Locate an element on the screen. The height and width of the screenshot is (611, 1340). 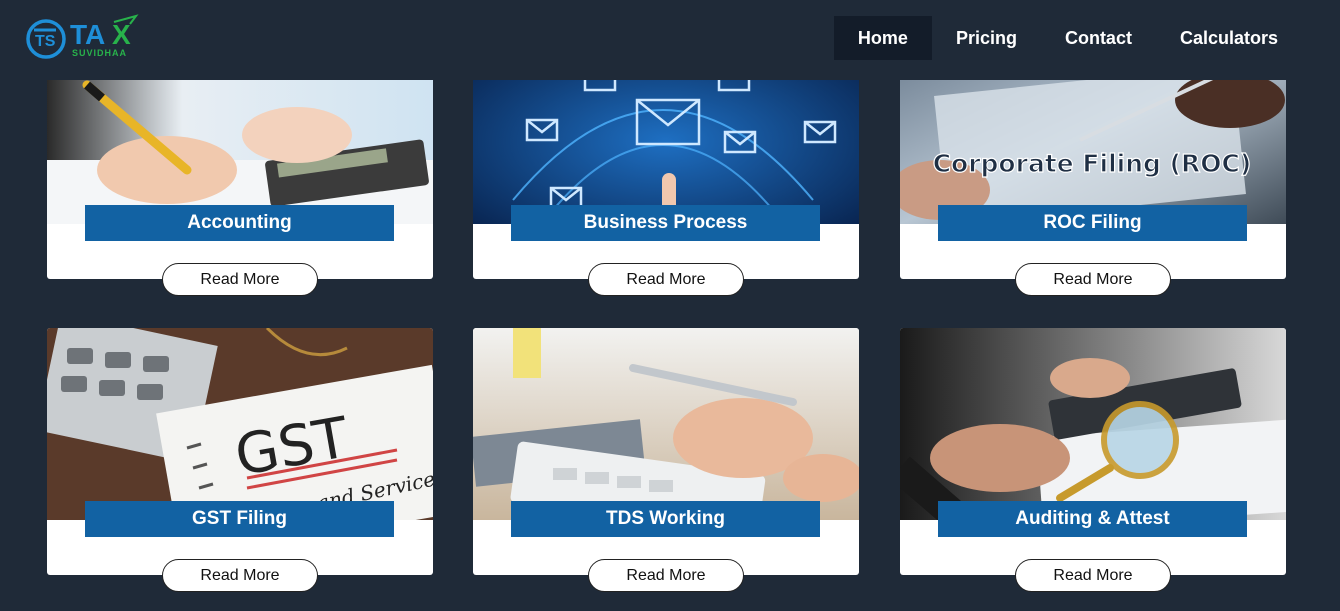
nav-pricing: Pricing is located at coordinates (986, 38).